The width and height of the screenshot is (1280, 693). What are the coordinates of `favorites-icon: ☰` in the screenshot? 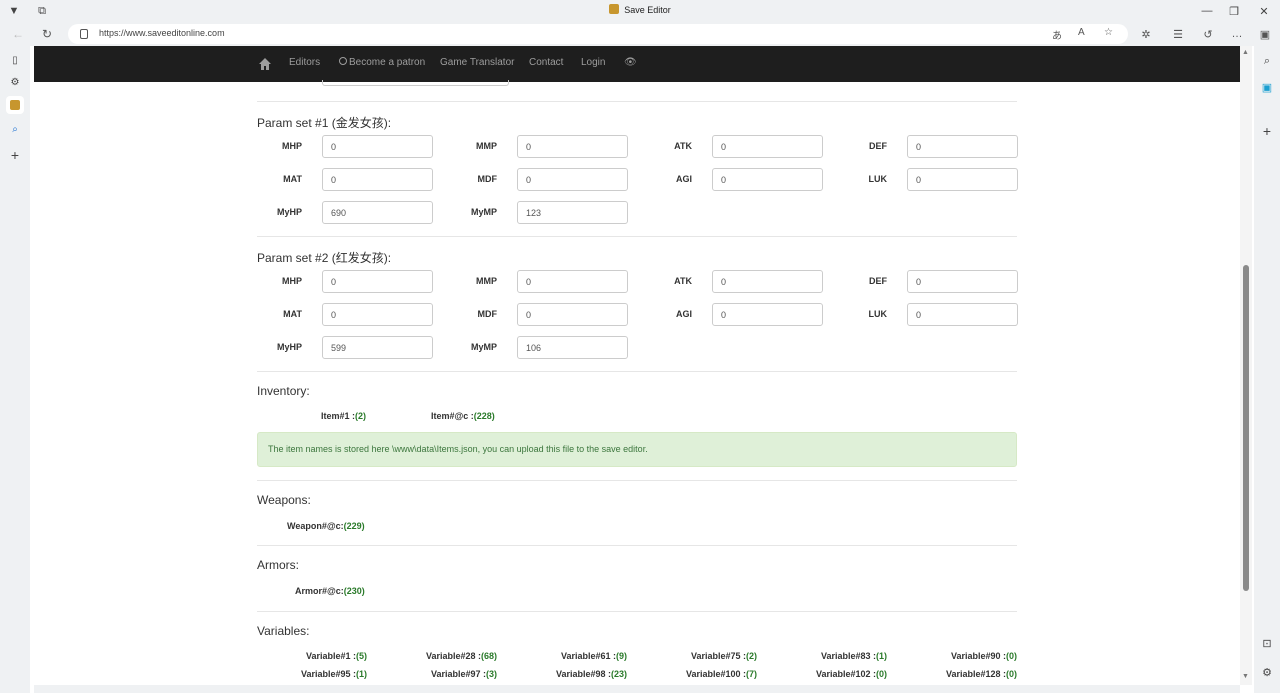 It's located at (1178, 34).